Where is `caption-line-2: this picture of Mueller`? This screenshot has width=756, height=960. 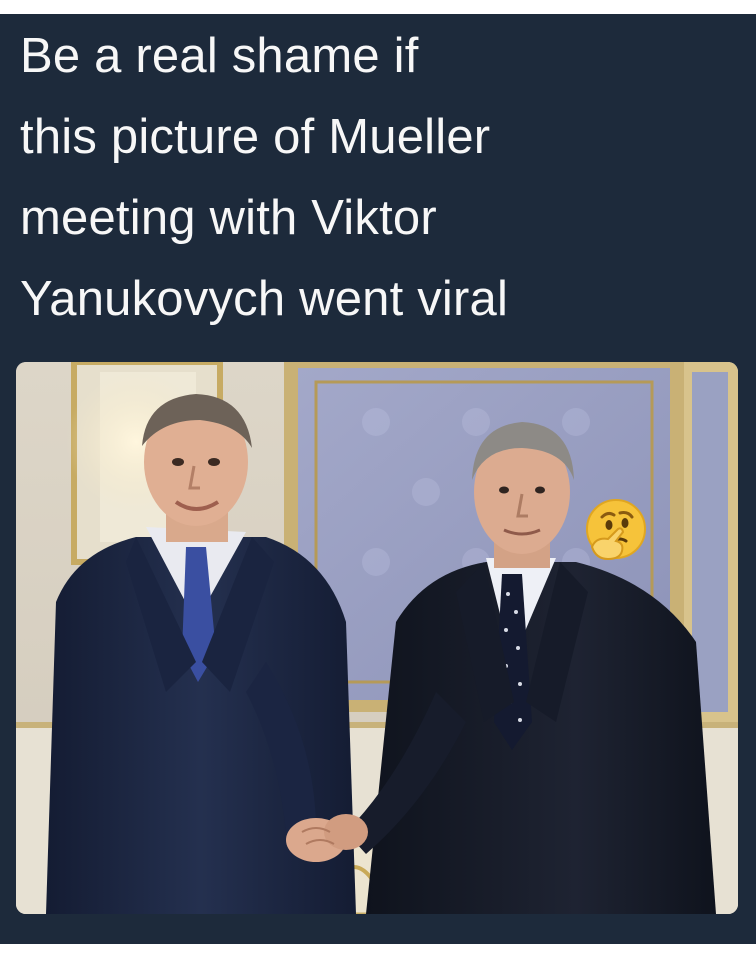
caption-line-2: this picture of Mueller is located at coordinates (255, 137).